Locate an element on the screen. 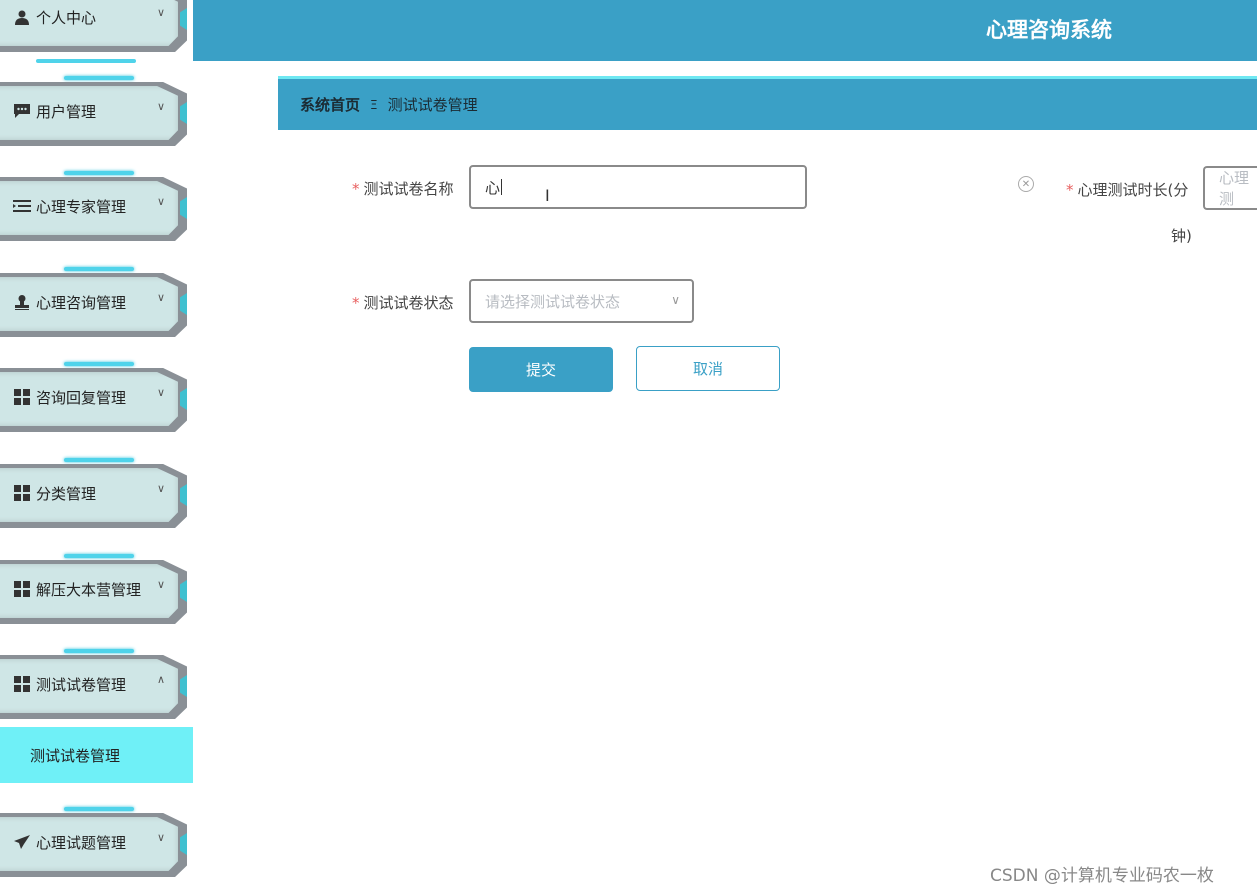 This screenshot has width=1257, height=893. sidebar-item-label: 分类管理 is located at coordinates (66, 493).